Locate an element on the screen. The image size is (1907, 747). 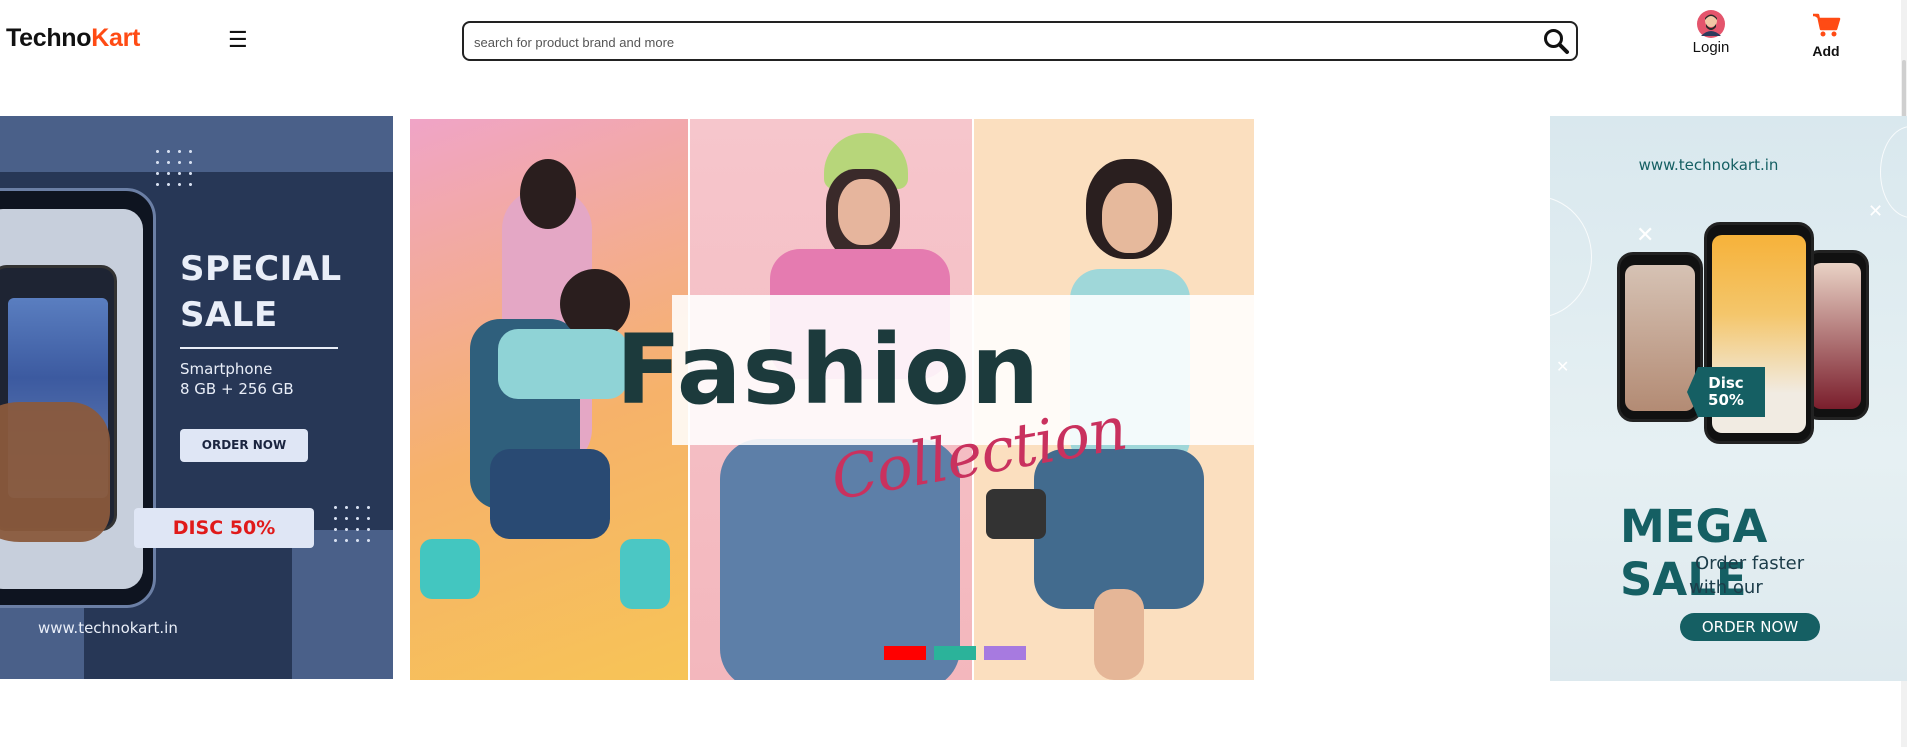
hand-image is located at coordinates (55, 472).